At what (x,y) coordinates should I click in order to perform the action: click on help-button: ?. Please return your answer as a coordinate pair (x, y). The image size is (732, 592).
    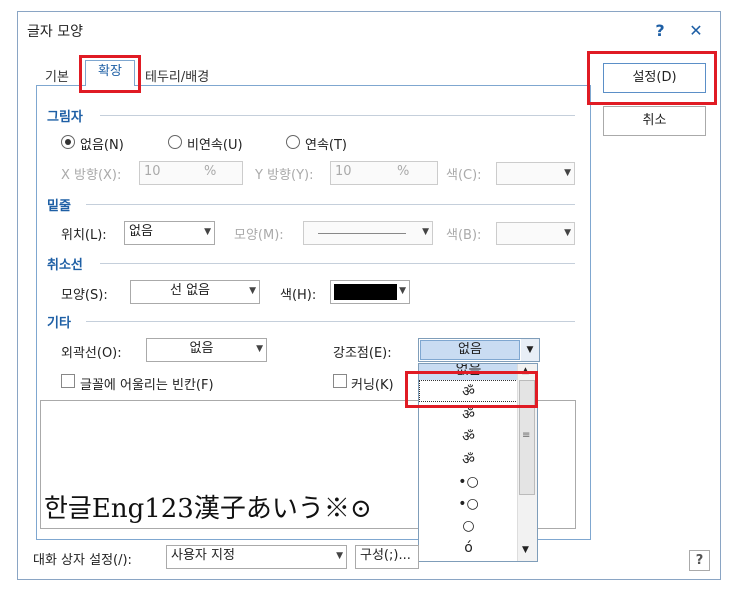
    Looking at the image, I should click on (660, 31).